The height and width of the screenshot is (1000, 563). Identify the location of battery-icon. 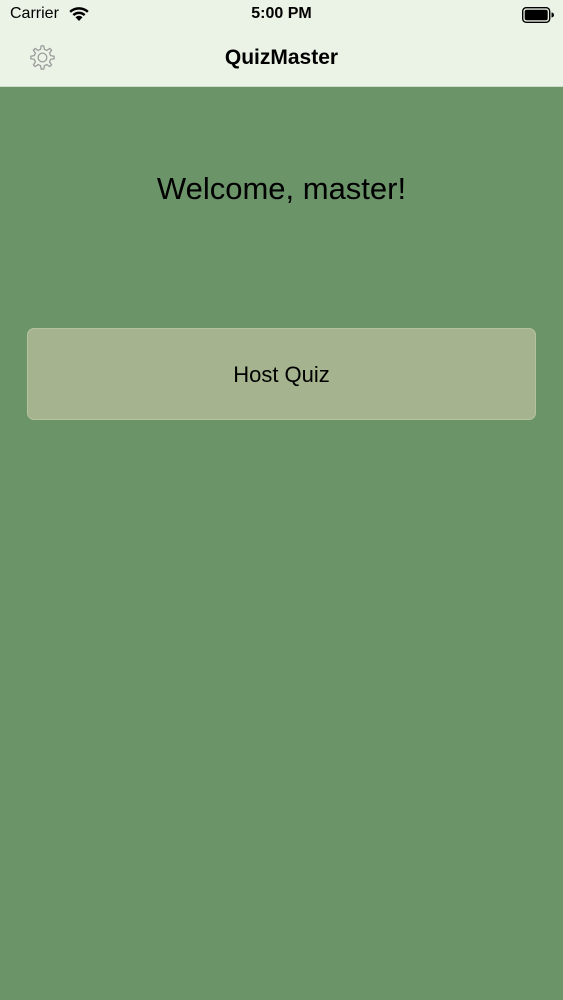
(538, 15).